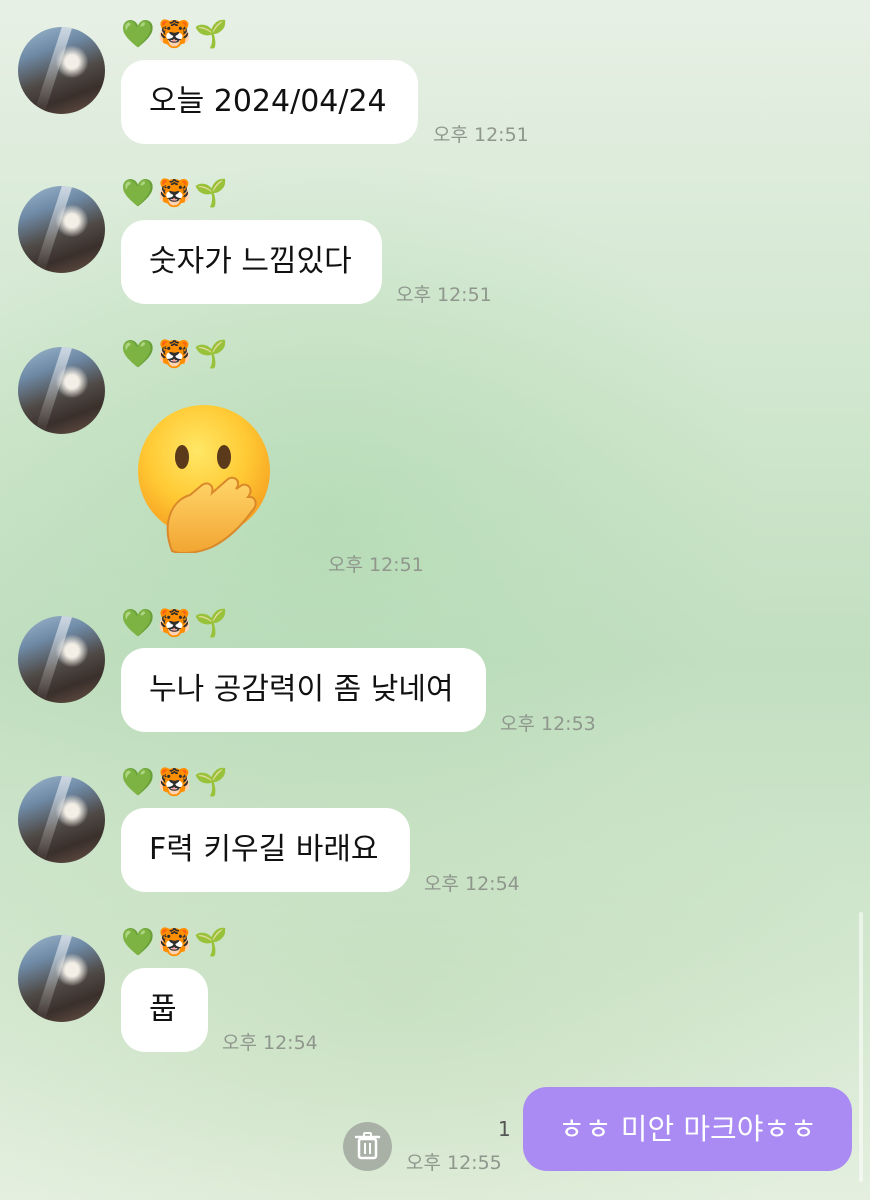 The width and height of the screenshot is (870, 1200). I want to click on message-time: 오후 12:55, so click(454, 1163).